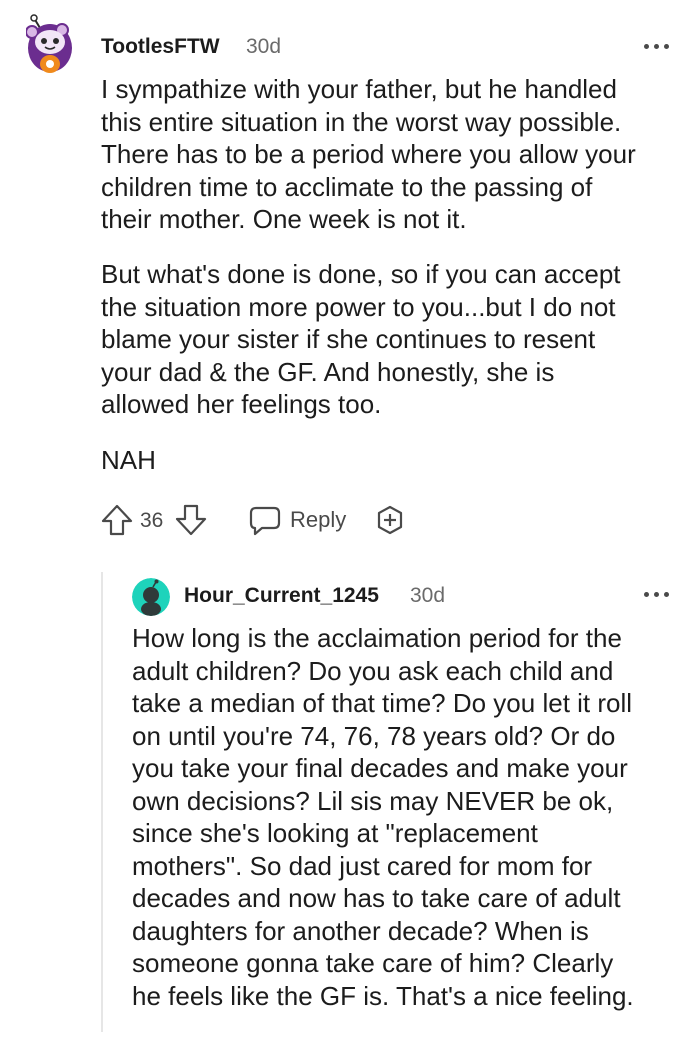 The height and width of the screenshot is (1037, 700). I want to click on comment-text-line: NAH, so click(128, 460).